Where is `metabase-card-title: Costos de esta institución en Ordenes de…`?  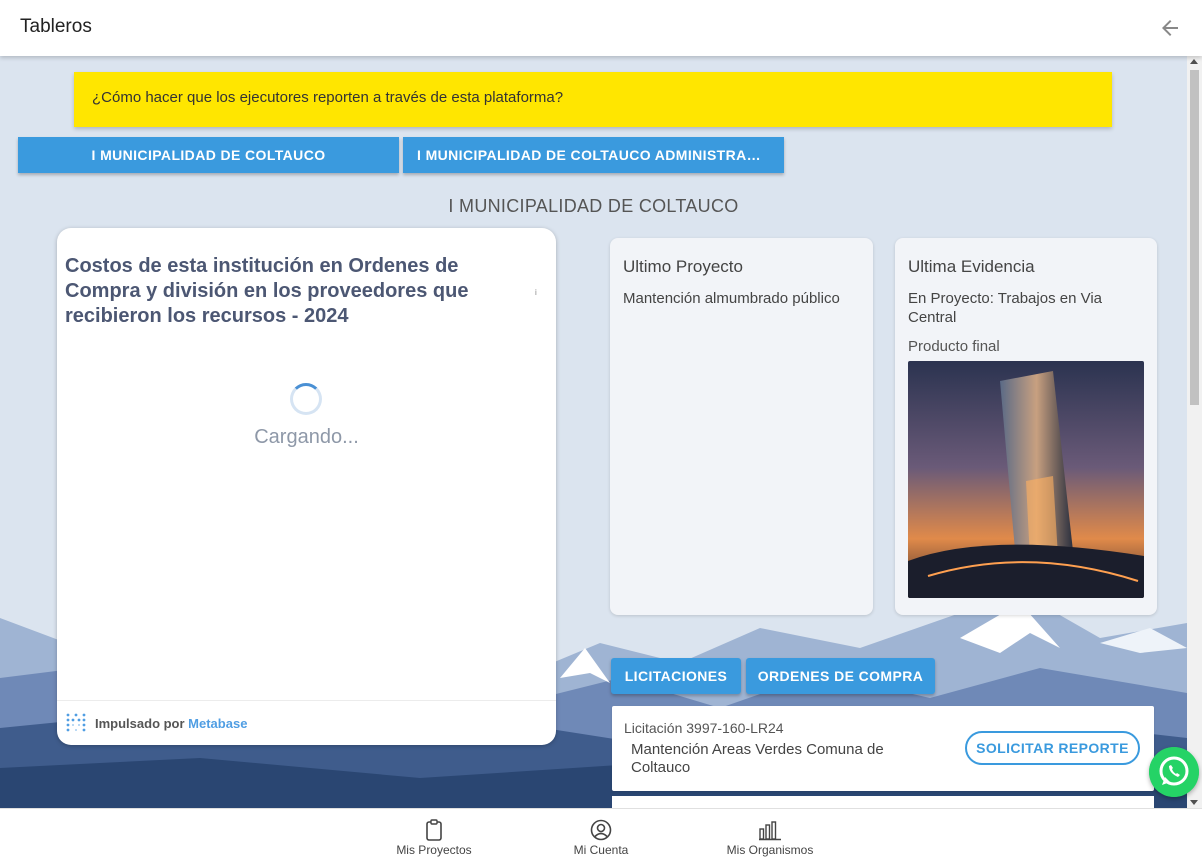
metabase-card-title: Costos de esta institución en Ordenes de… is located at coordinates (267, 291).